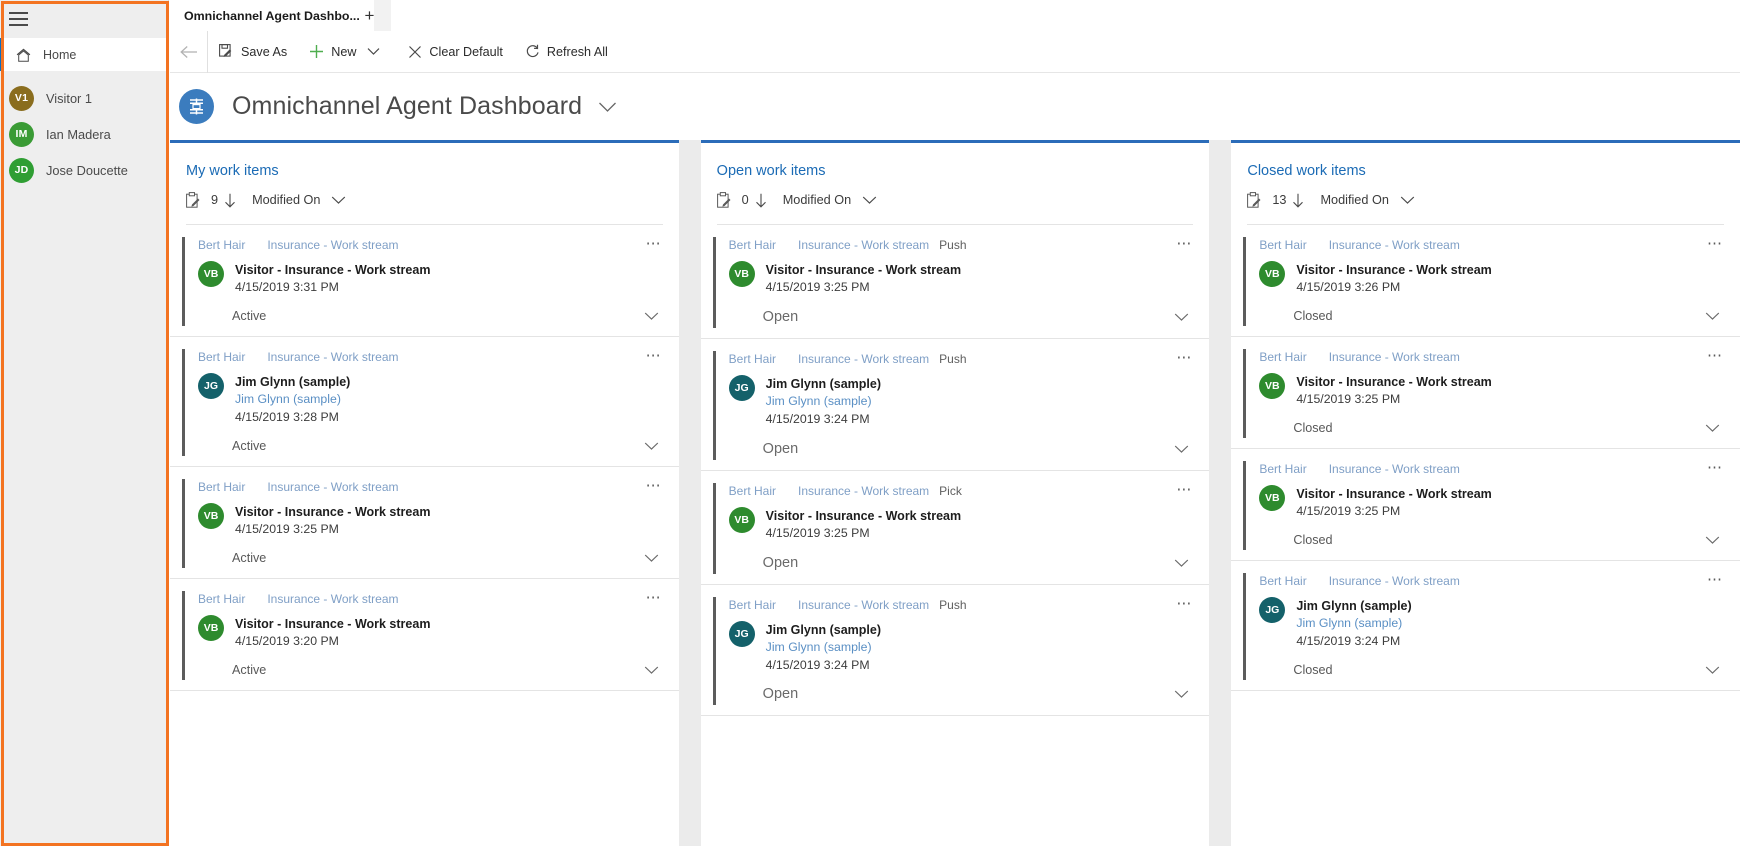  What do you see at coordinates (455, 52) in the screenshot?
I see `clear-default-button: Clear Default` at bounding box center [455, 52].